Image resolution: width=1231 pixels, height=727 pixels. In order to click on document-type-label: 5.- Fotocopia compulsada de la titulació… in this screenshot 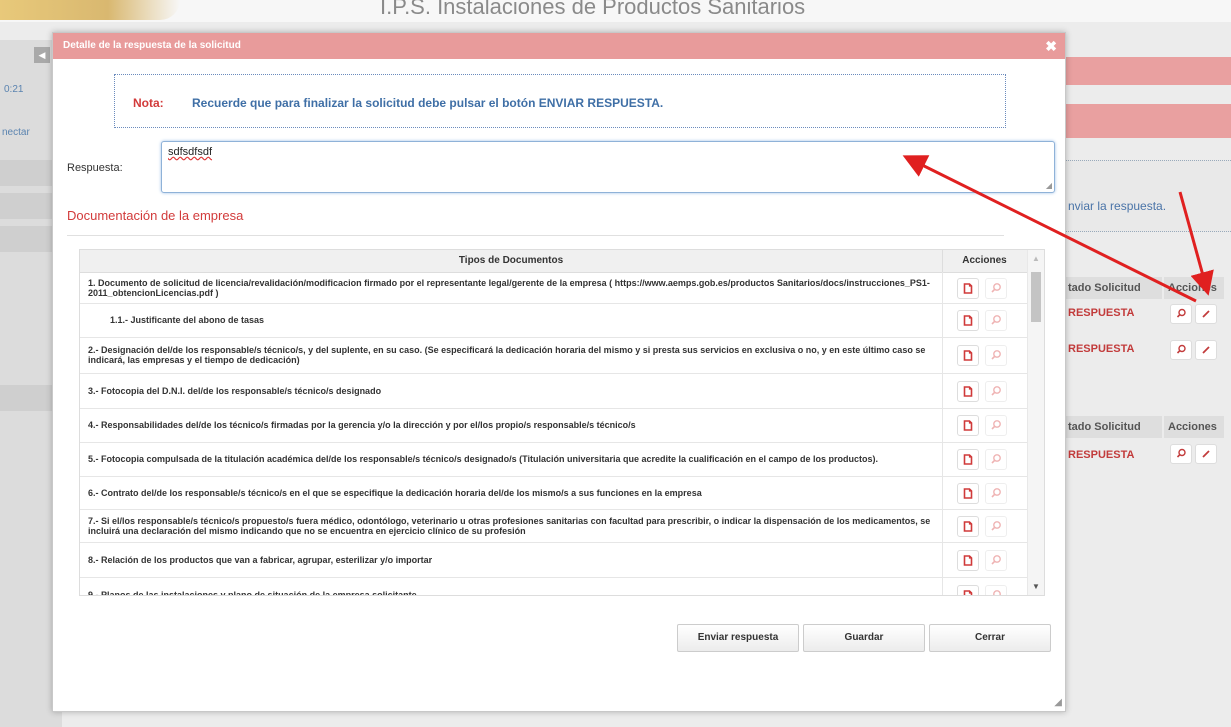, I will do `click(483, 459)`.